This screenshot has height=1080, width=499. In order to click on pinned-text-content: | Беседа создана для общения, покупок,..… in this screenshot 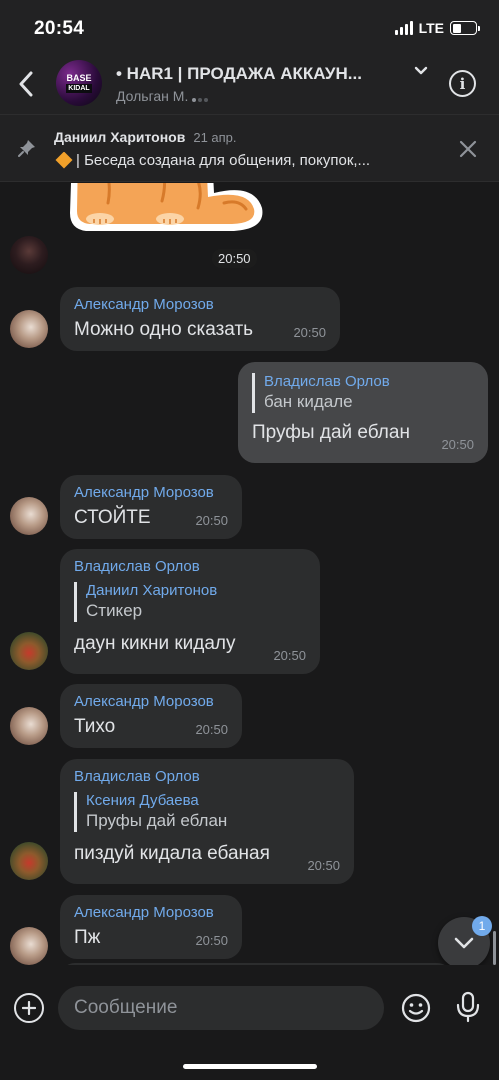, I will do `click(223, 160)`.